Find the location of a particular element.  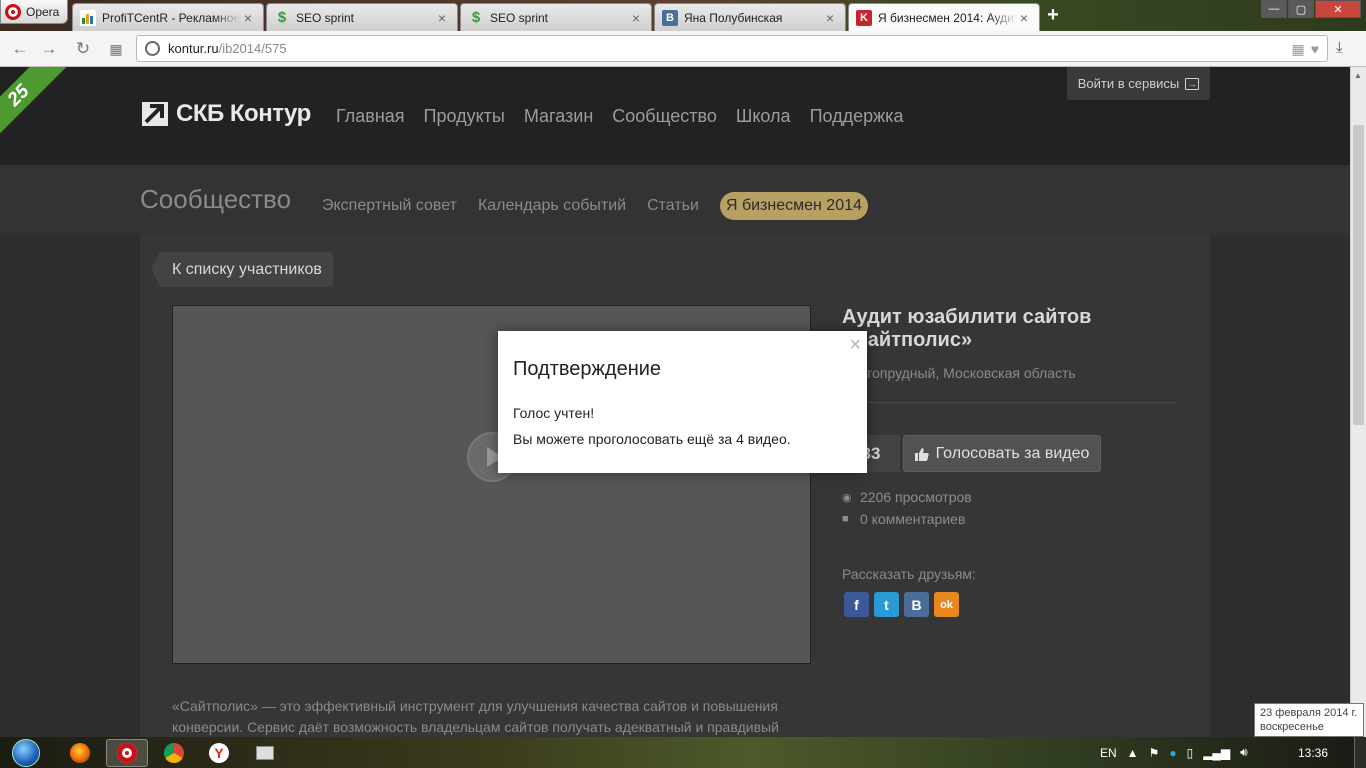

eye-icon: ◉ is located at coordinates (847, 497).